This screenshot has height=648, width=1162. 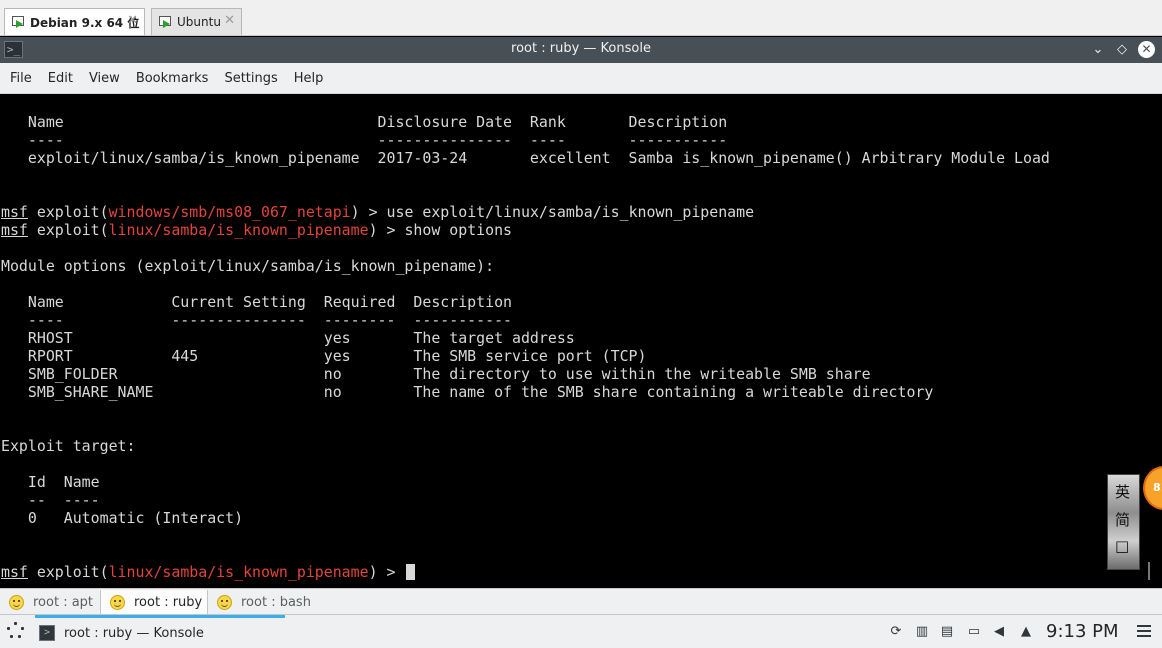 I want to click on menu-edit: Edit, so click(x=60, y=78).